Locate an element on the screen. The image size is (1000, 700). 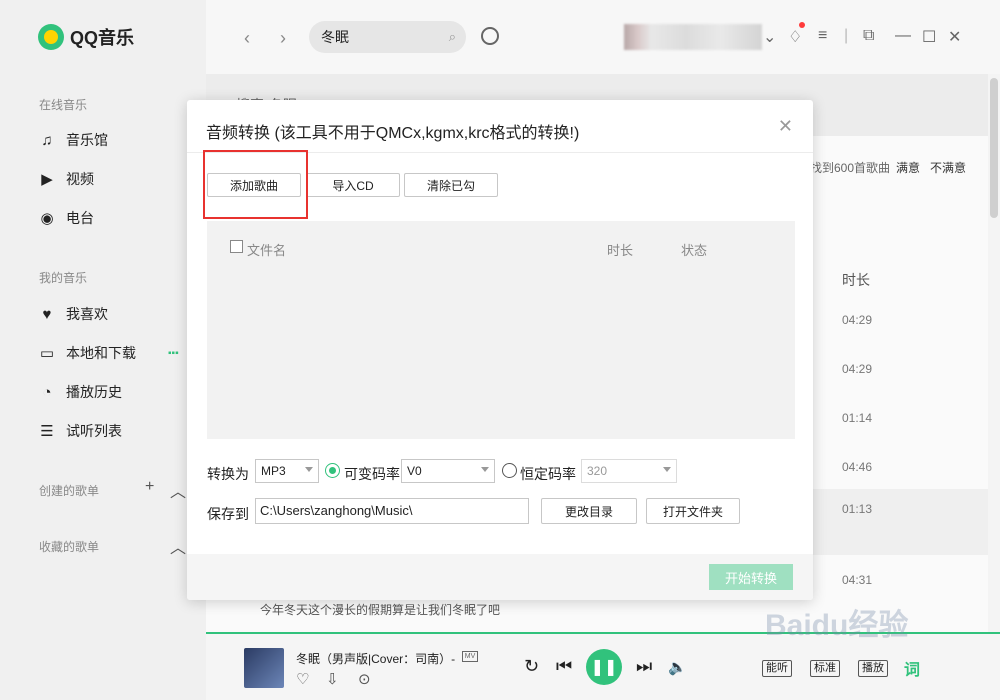
created-playlists-title: 创建的歌单 is located at coordinates (69, 491).